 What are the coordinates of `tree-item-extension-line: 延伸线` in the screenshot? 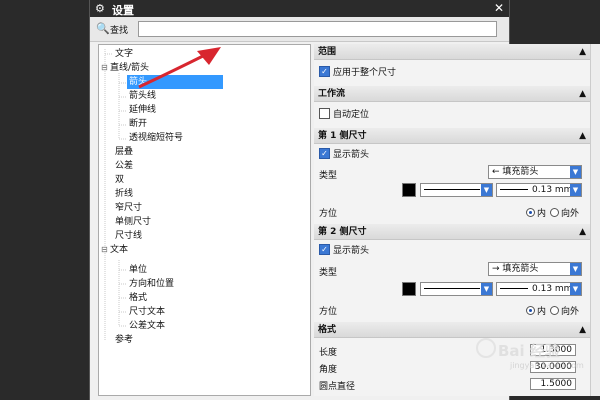 It's located at (142, 110).